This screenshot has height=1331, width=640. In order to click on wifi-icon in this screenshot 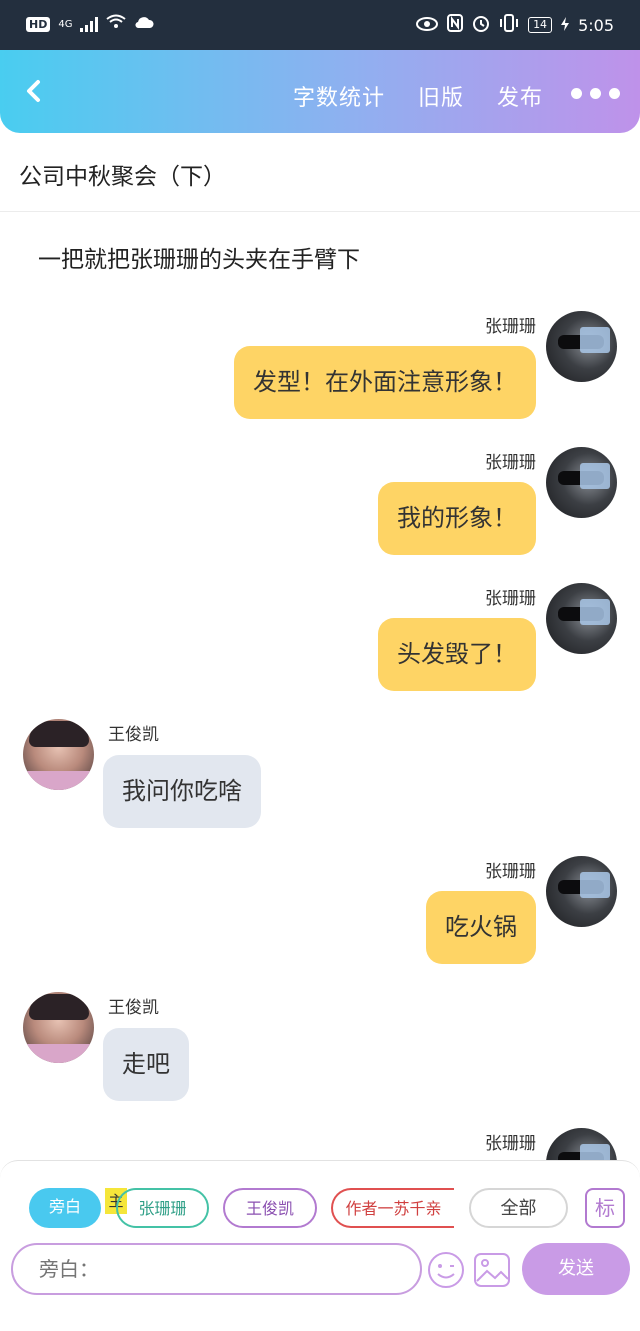, I will do `click(116, 24)`.